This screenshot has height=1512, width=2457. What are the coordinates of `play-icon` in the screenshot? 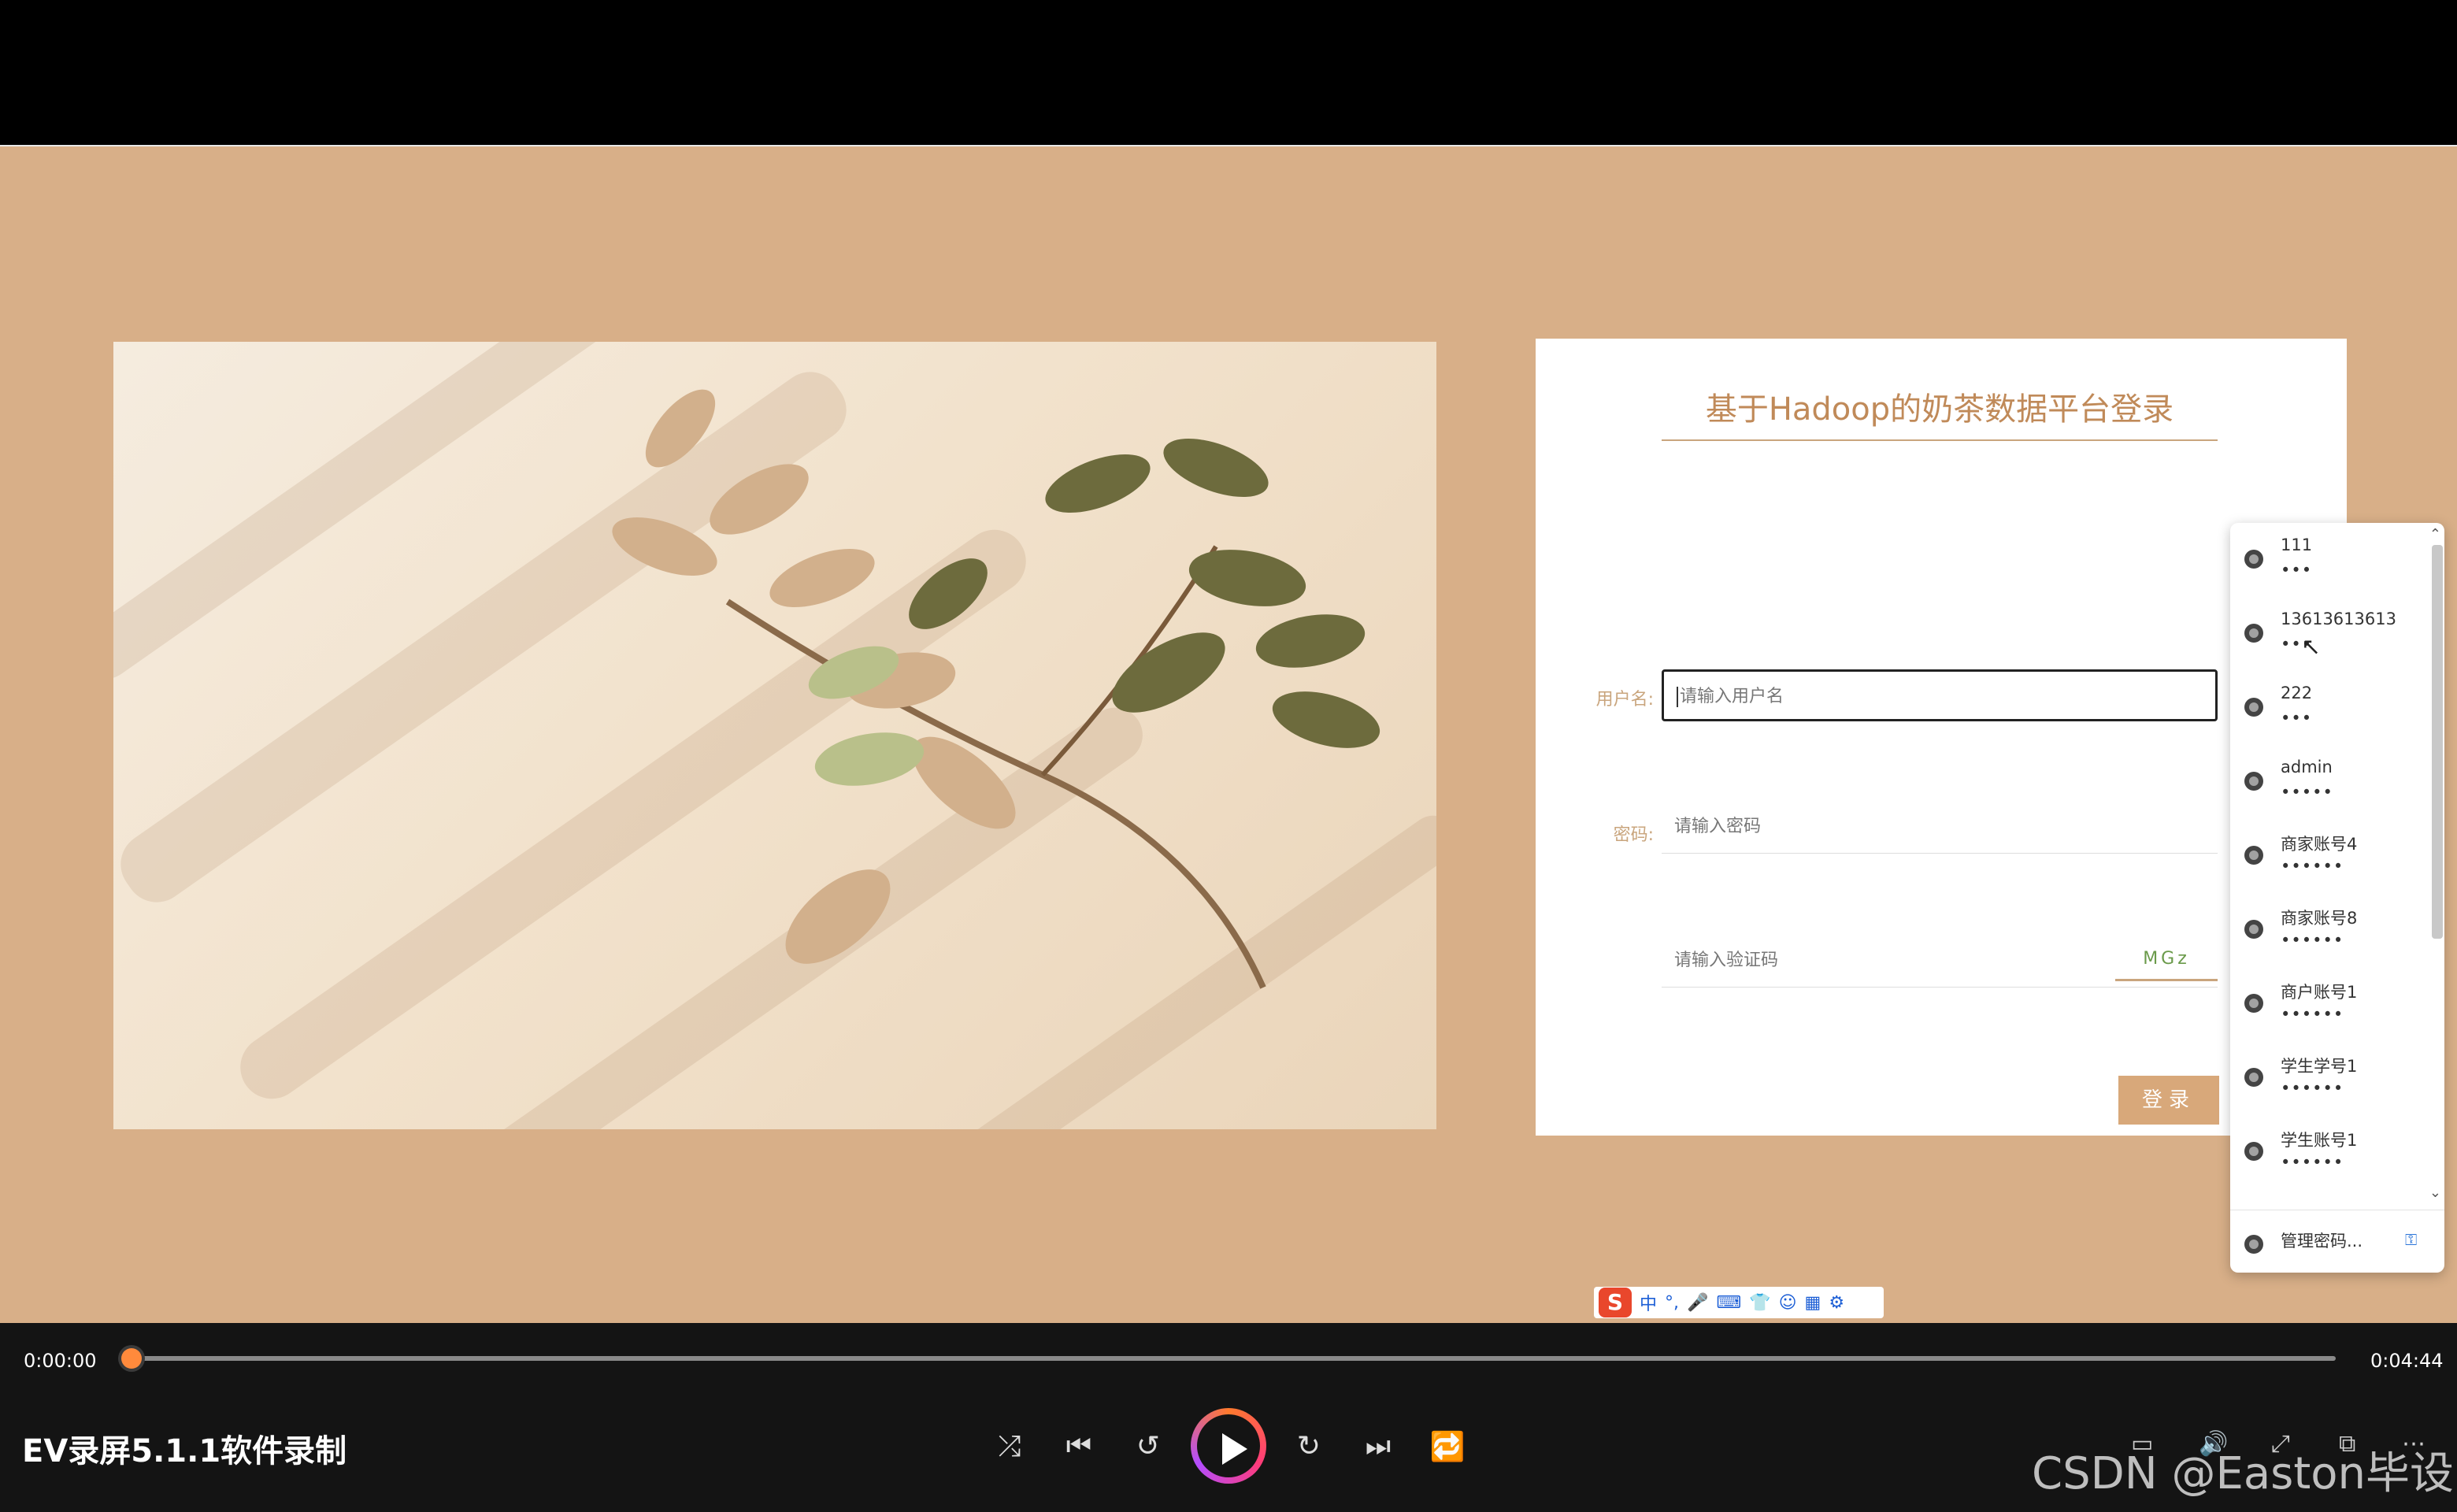 It's located at (1234, 1449).